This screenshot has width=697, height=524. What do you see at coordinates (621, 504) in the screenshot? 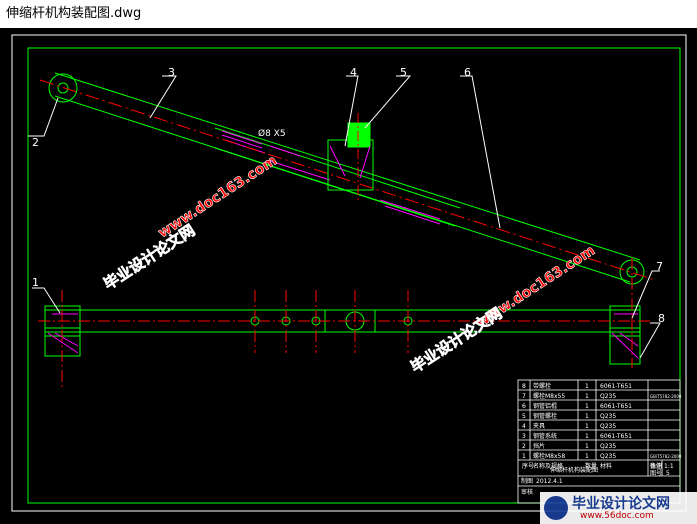
I see `footer-logo-cn: 毕业设计论文网` at bounding box center [621, 504].